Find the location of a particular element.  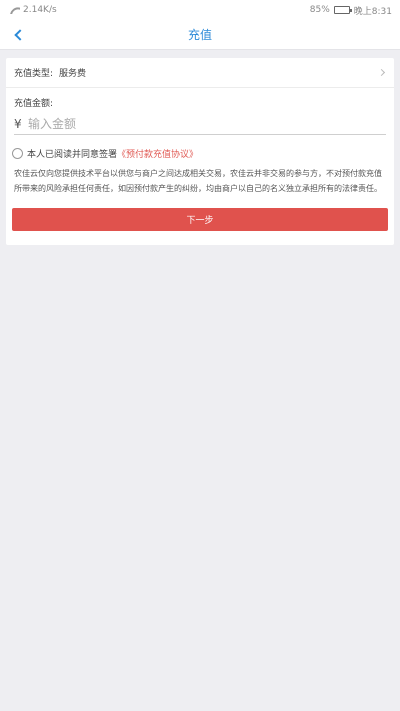

amount-input-row: ¥ is located at coordinates (200, 126).